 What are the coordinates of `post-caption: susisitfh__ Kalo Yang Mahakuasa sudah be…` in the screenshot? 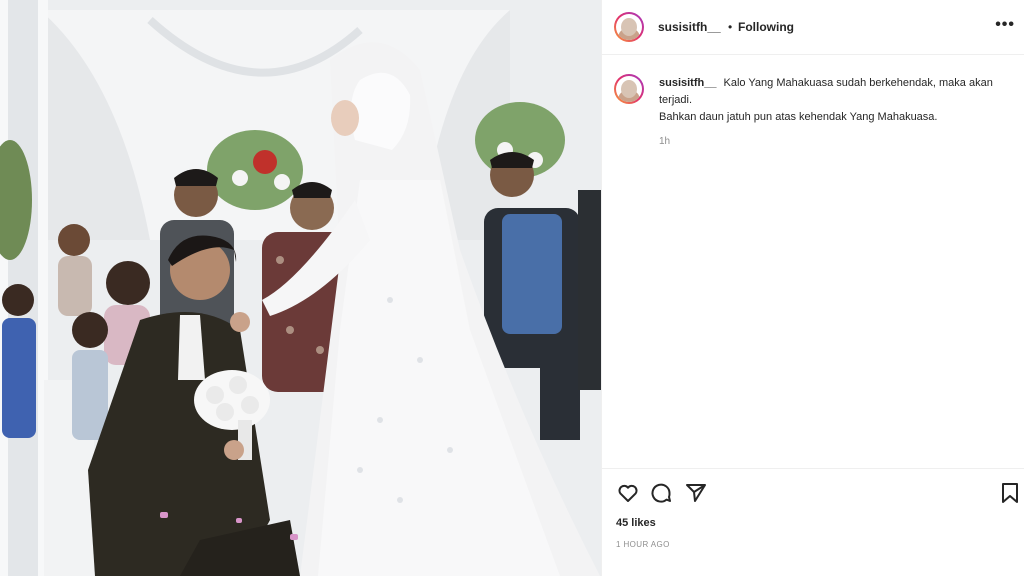 It's located at (834, 100).